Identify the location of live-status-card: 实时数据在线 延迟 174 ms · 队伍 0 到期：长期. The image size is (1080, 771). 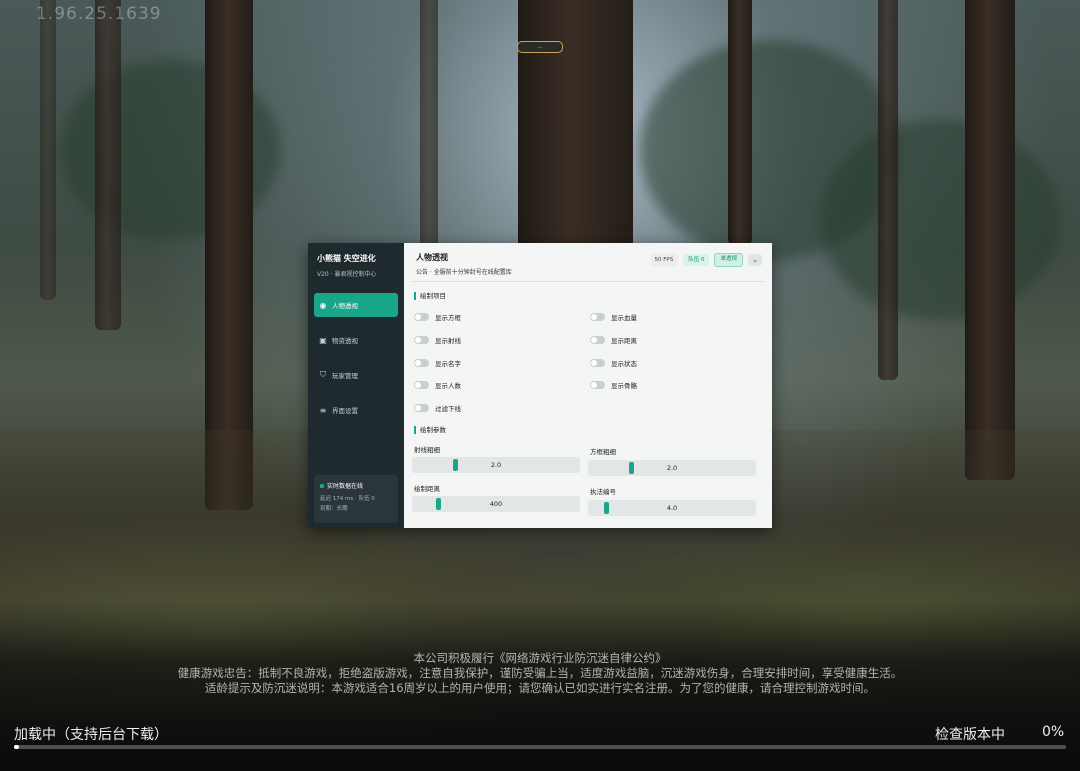
(356, 499).